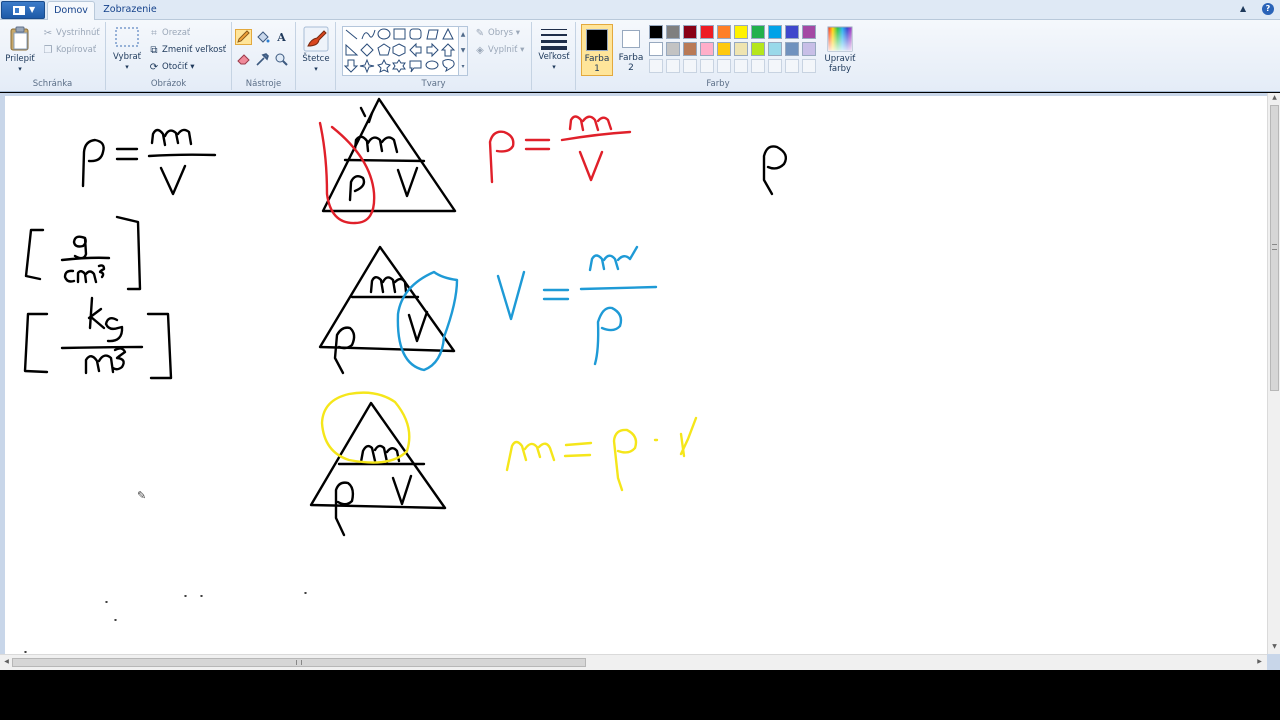 The width and height of the screenshot is (1280, 720). What do you see at coordinates (554, 39) in the screenshot?
I see `line-size-icon` at bounding box center [554, 39].